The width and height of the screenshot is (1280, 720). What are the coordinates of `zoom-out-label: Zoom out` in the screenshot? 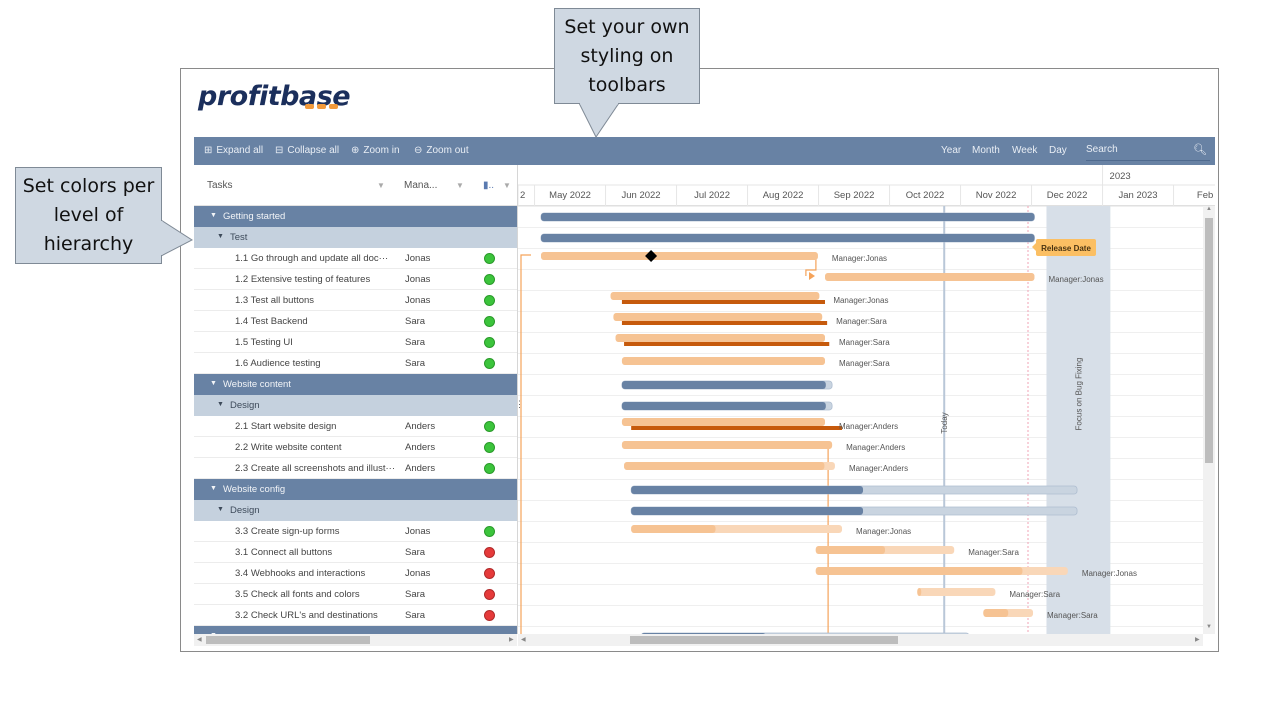 It's located at (447, 150).